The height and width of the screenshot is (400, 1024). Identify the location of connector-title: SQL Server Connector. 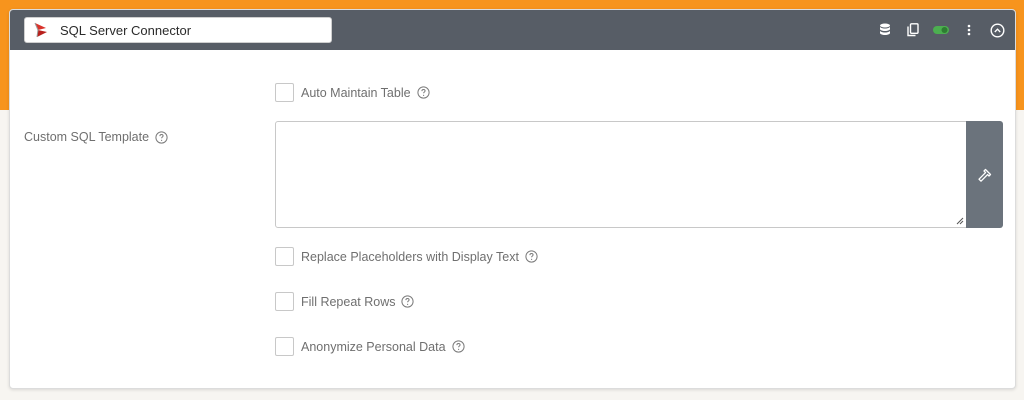
(126, 30).